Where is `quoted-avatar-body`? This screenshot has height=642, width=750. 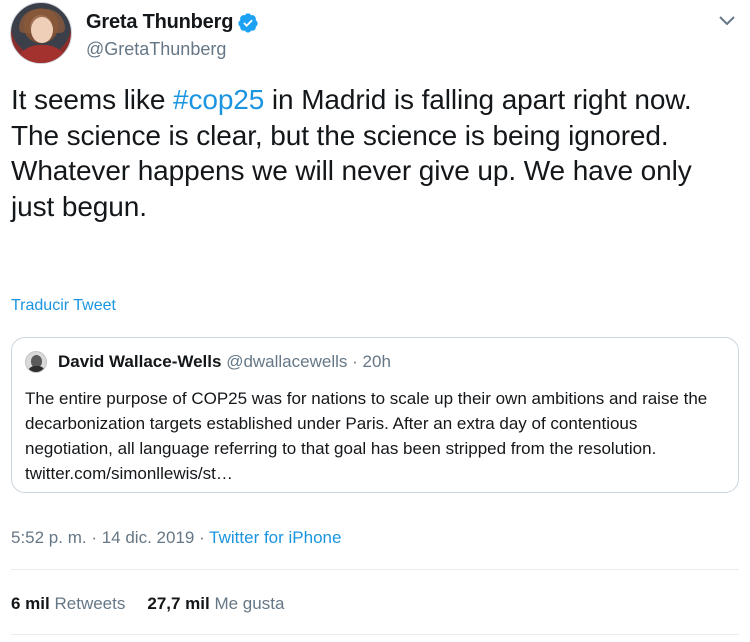
quoted-avatar-body is located at coordinates (36, 369).